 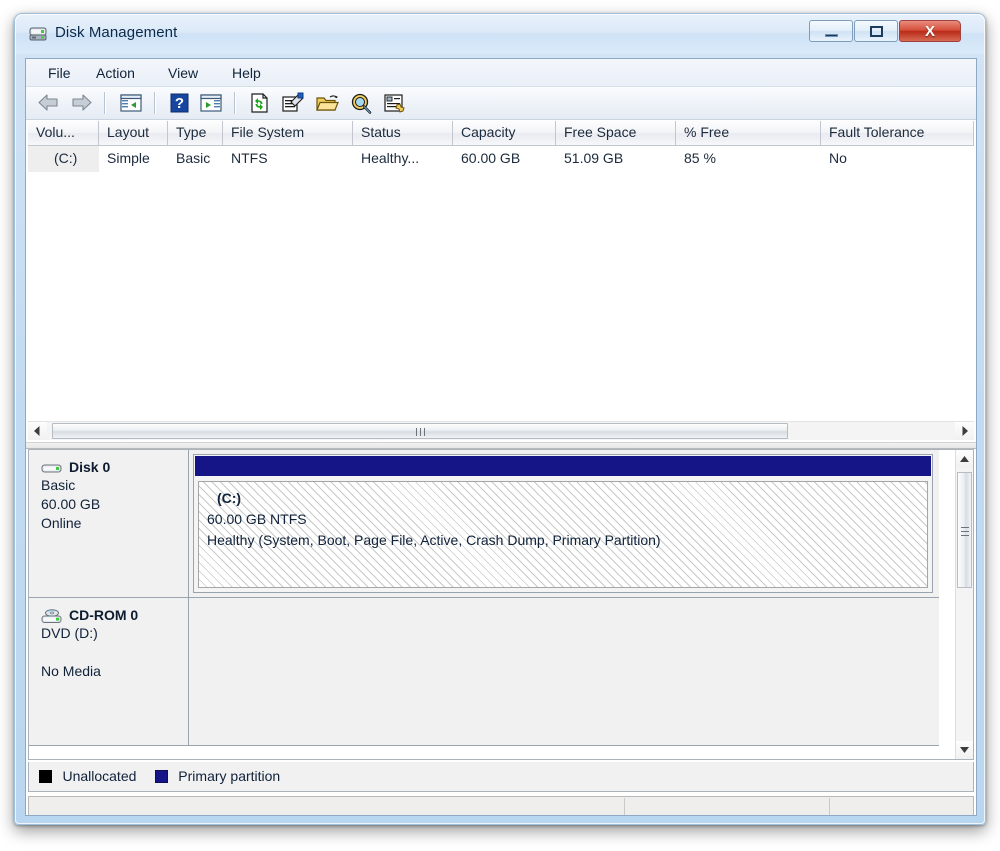 What do you see at coordinates (403, 133) in the screenshot?
I see `column-header-status: Status` at bounding box center [403, 133].